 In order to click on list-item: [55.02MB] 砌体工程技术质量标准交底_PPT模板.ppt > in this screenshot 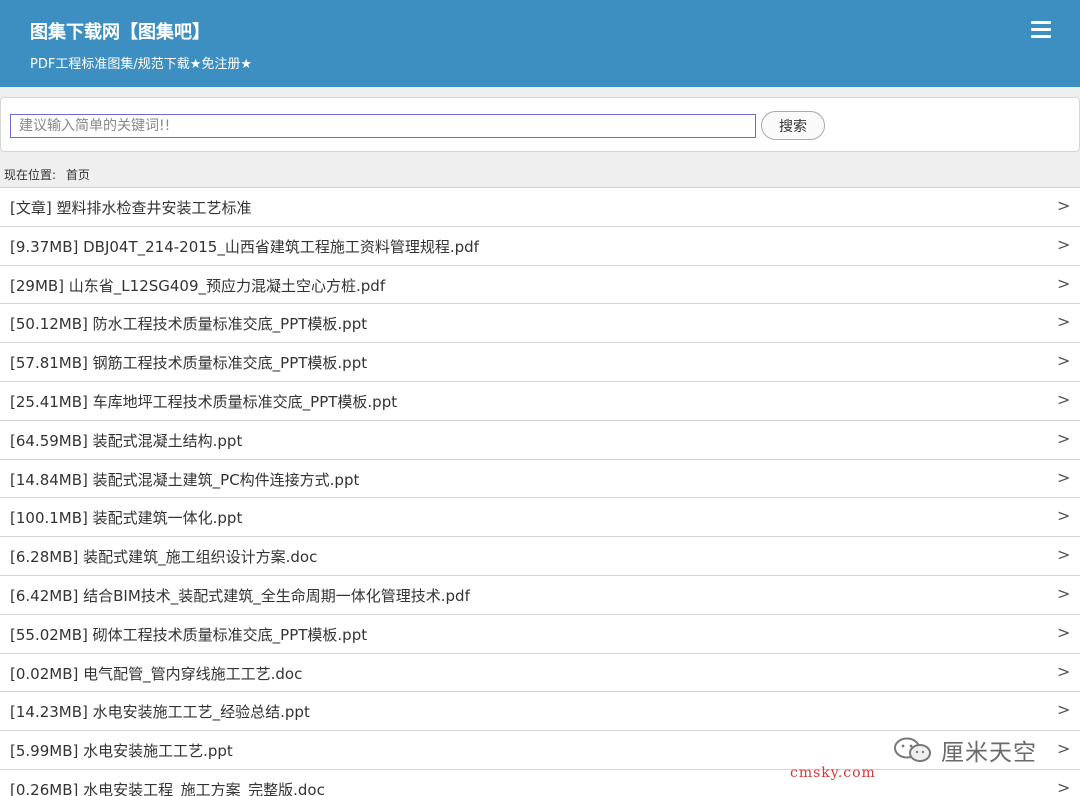, I will do `click(540, 634)`.